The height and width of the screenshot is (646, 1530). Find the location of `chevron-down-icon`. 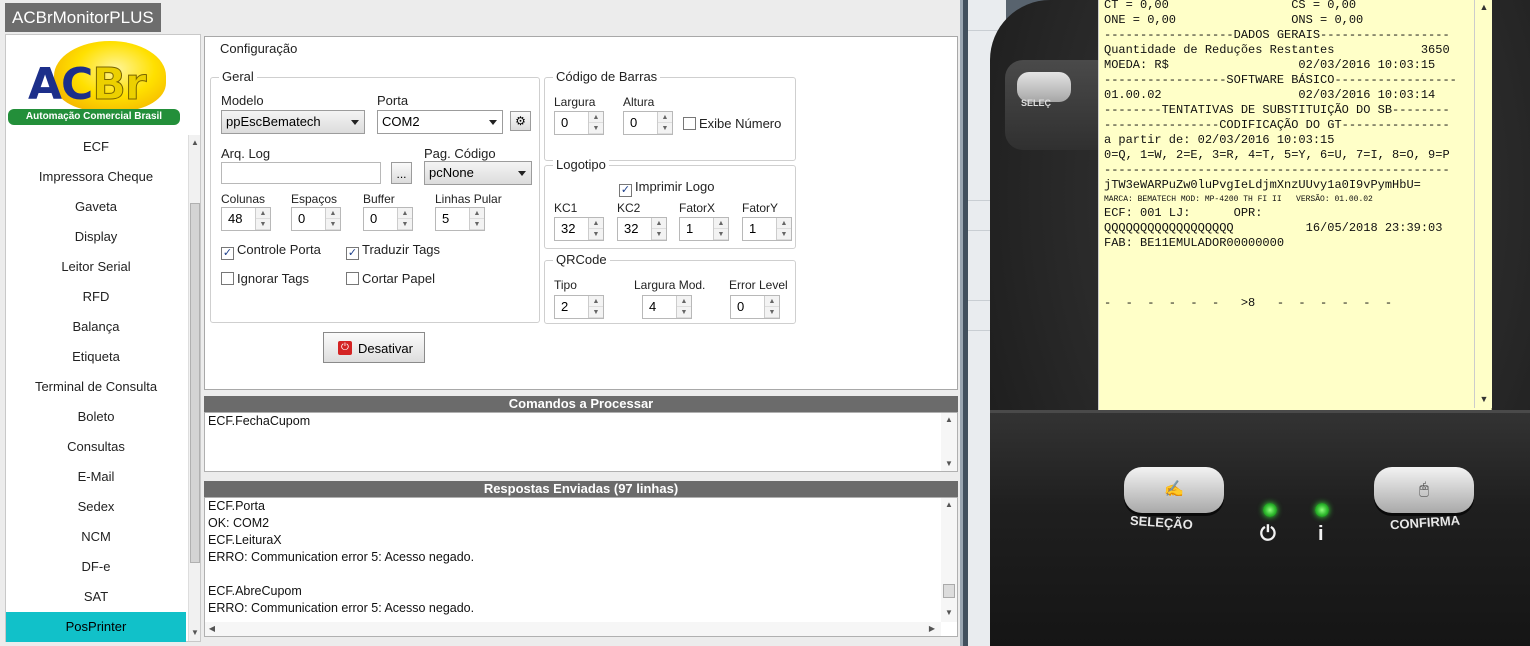

chevron-down-icon is located at coordinates (355, 122).